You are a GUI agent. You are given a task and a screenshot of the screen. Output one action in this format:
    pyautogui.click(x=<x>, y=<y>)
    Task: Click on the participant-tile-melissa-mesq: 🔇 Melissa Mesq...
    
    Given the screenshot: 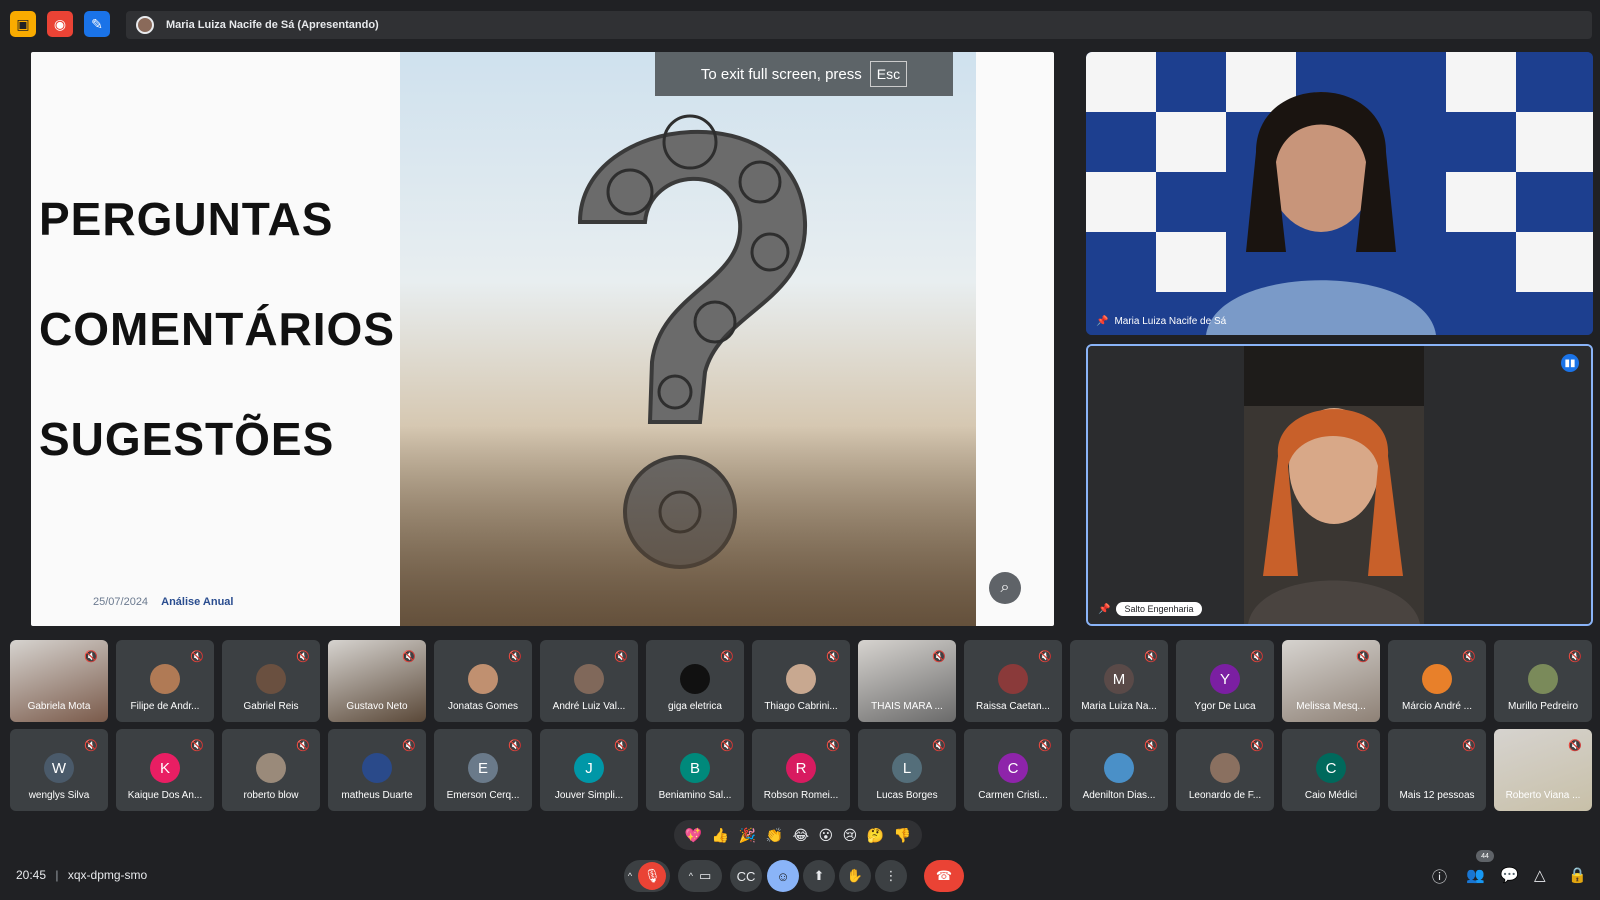 What is the action you would take?
    pyautogui.click(x=1331, y=681)
    